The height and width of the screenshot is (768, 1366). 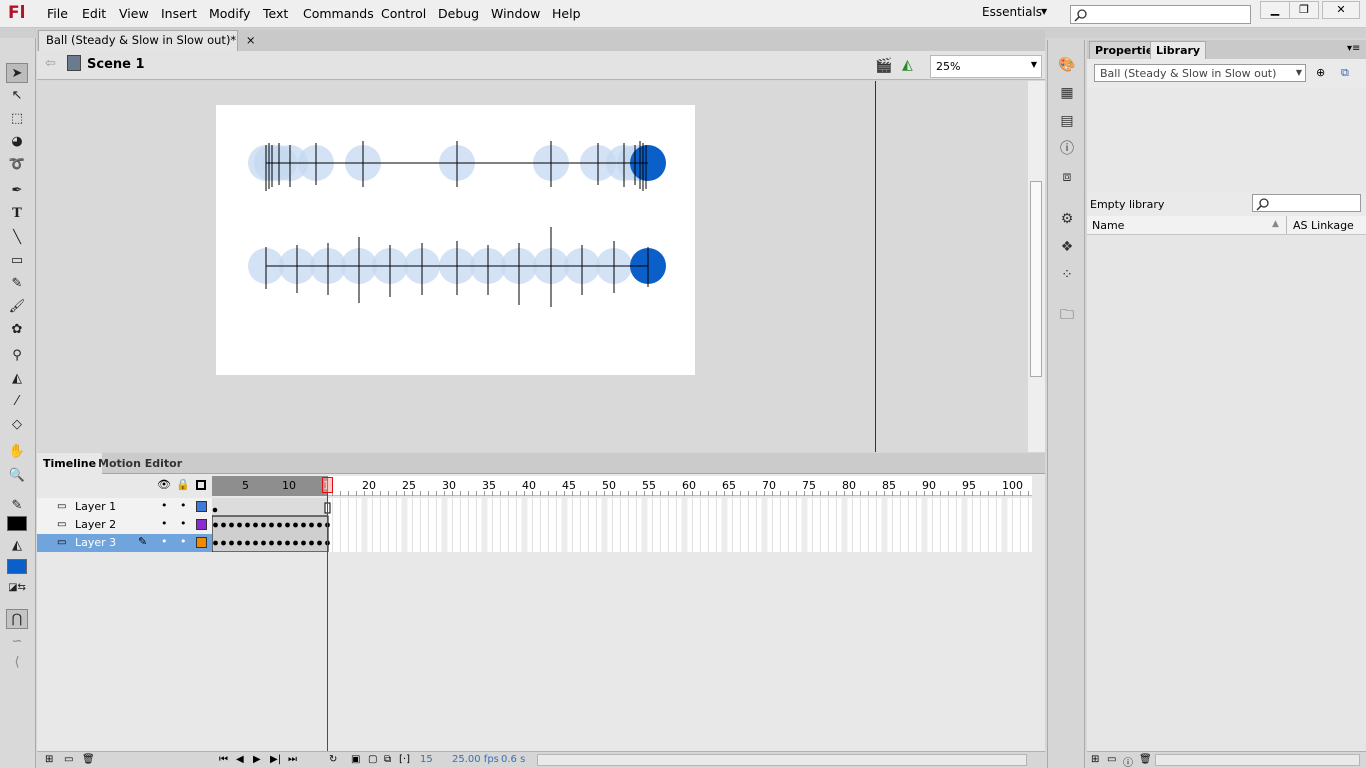 I want to click on smooth-icon: ∽, so click(x=17, y=642).